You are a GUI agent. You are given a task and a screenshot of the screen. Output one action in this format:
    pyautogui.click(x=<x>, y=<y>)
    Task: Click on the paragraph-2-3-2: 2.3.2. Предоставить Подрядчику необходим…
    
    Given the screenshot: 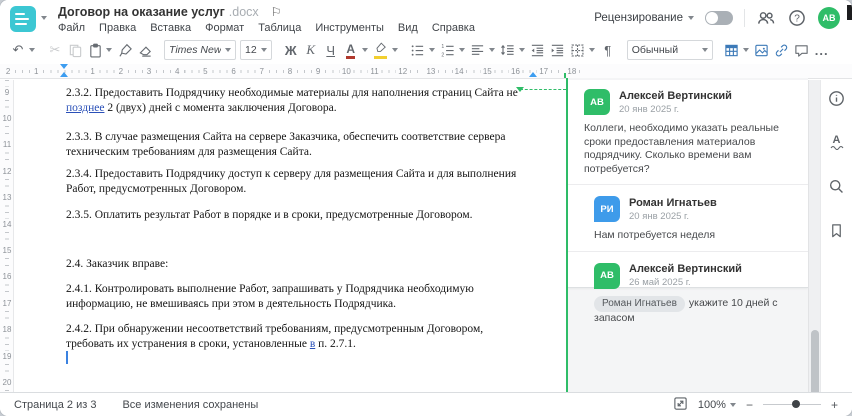 What is the action you would take?
    pyautogui.click(x=292, y=100)
    